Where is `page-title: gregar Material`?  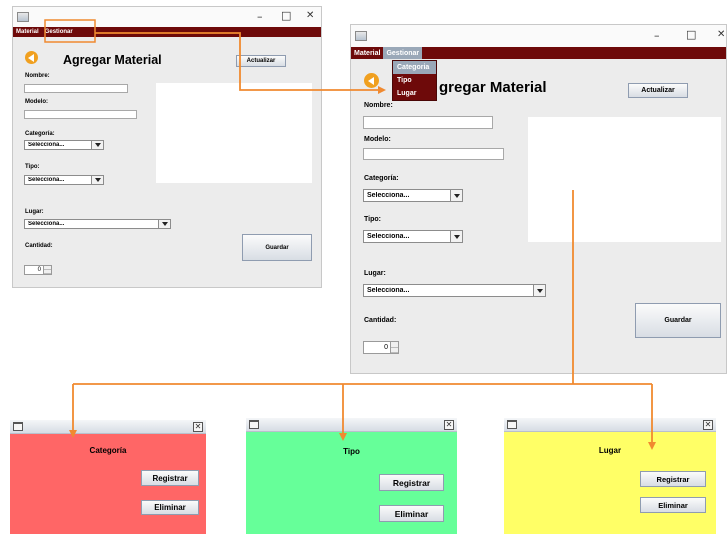 page-title: gregar Material is located at coordinates (493, 87).